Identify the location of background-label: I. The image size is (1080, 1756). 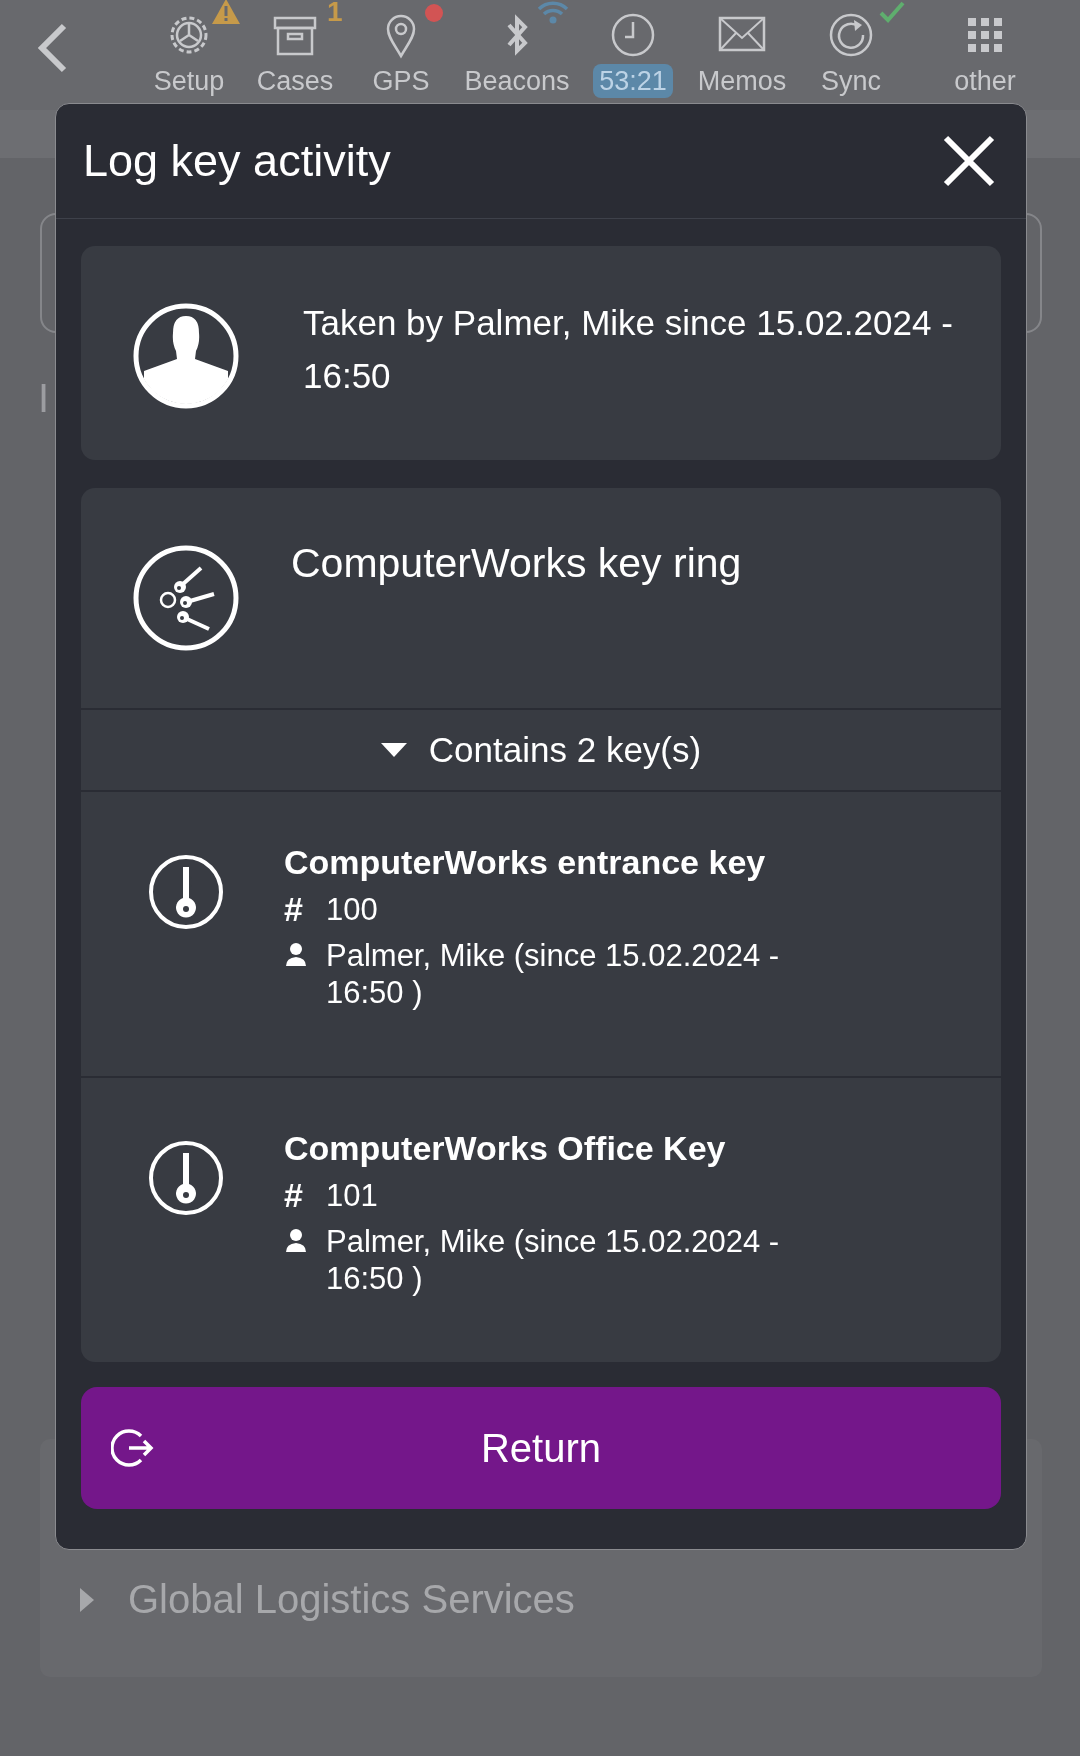
(44, 398).